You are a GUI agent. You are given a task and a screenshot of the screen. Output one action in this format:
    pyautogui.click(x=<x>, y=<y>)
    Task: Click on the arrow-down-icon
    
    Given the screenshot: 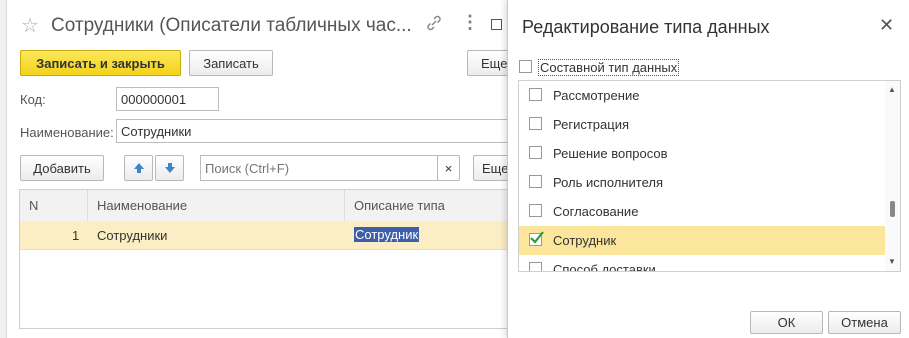 What is the action you would take?
    pyautogui.click(x=169, y=168)
    